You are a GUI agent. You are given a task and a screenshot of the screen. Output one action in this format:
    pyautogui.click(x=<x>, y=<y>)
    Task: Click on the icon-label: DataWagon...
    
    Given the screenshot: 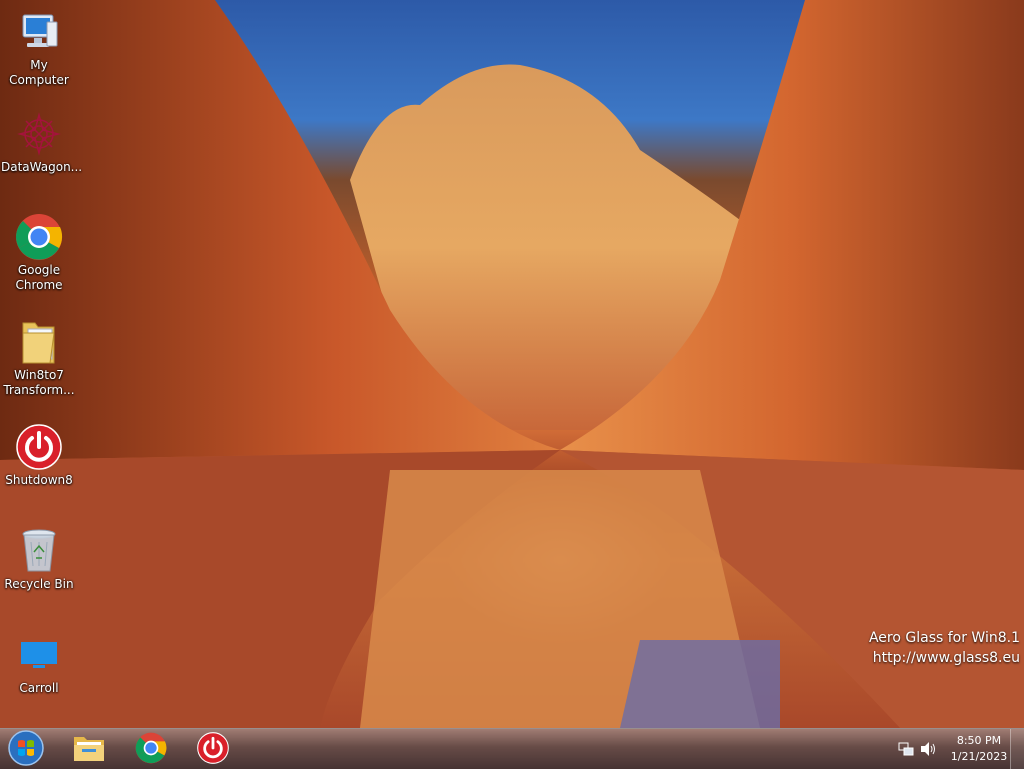 What is the action you would take?
    pyautogui.click(x=42, y=167)
    